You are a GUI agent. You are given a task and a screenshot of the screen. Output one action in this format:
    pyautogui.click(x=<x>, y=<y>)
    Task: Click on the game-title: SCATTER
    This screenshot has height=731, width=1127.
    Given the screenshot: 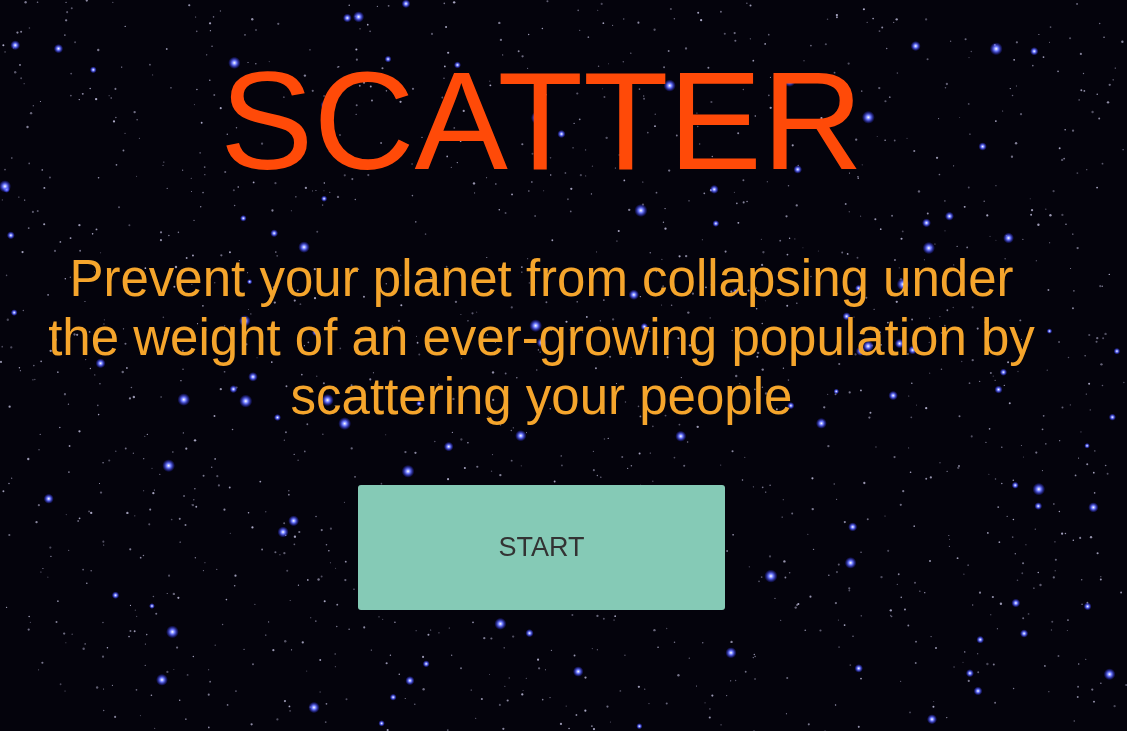 What is the action you would take?
    pyautogui.click(x=541, y=121)
    